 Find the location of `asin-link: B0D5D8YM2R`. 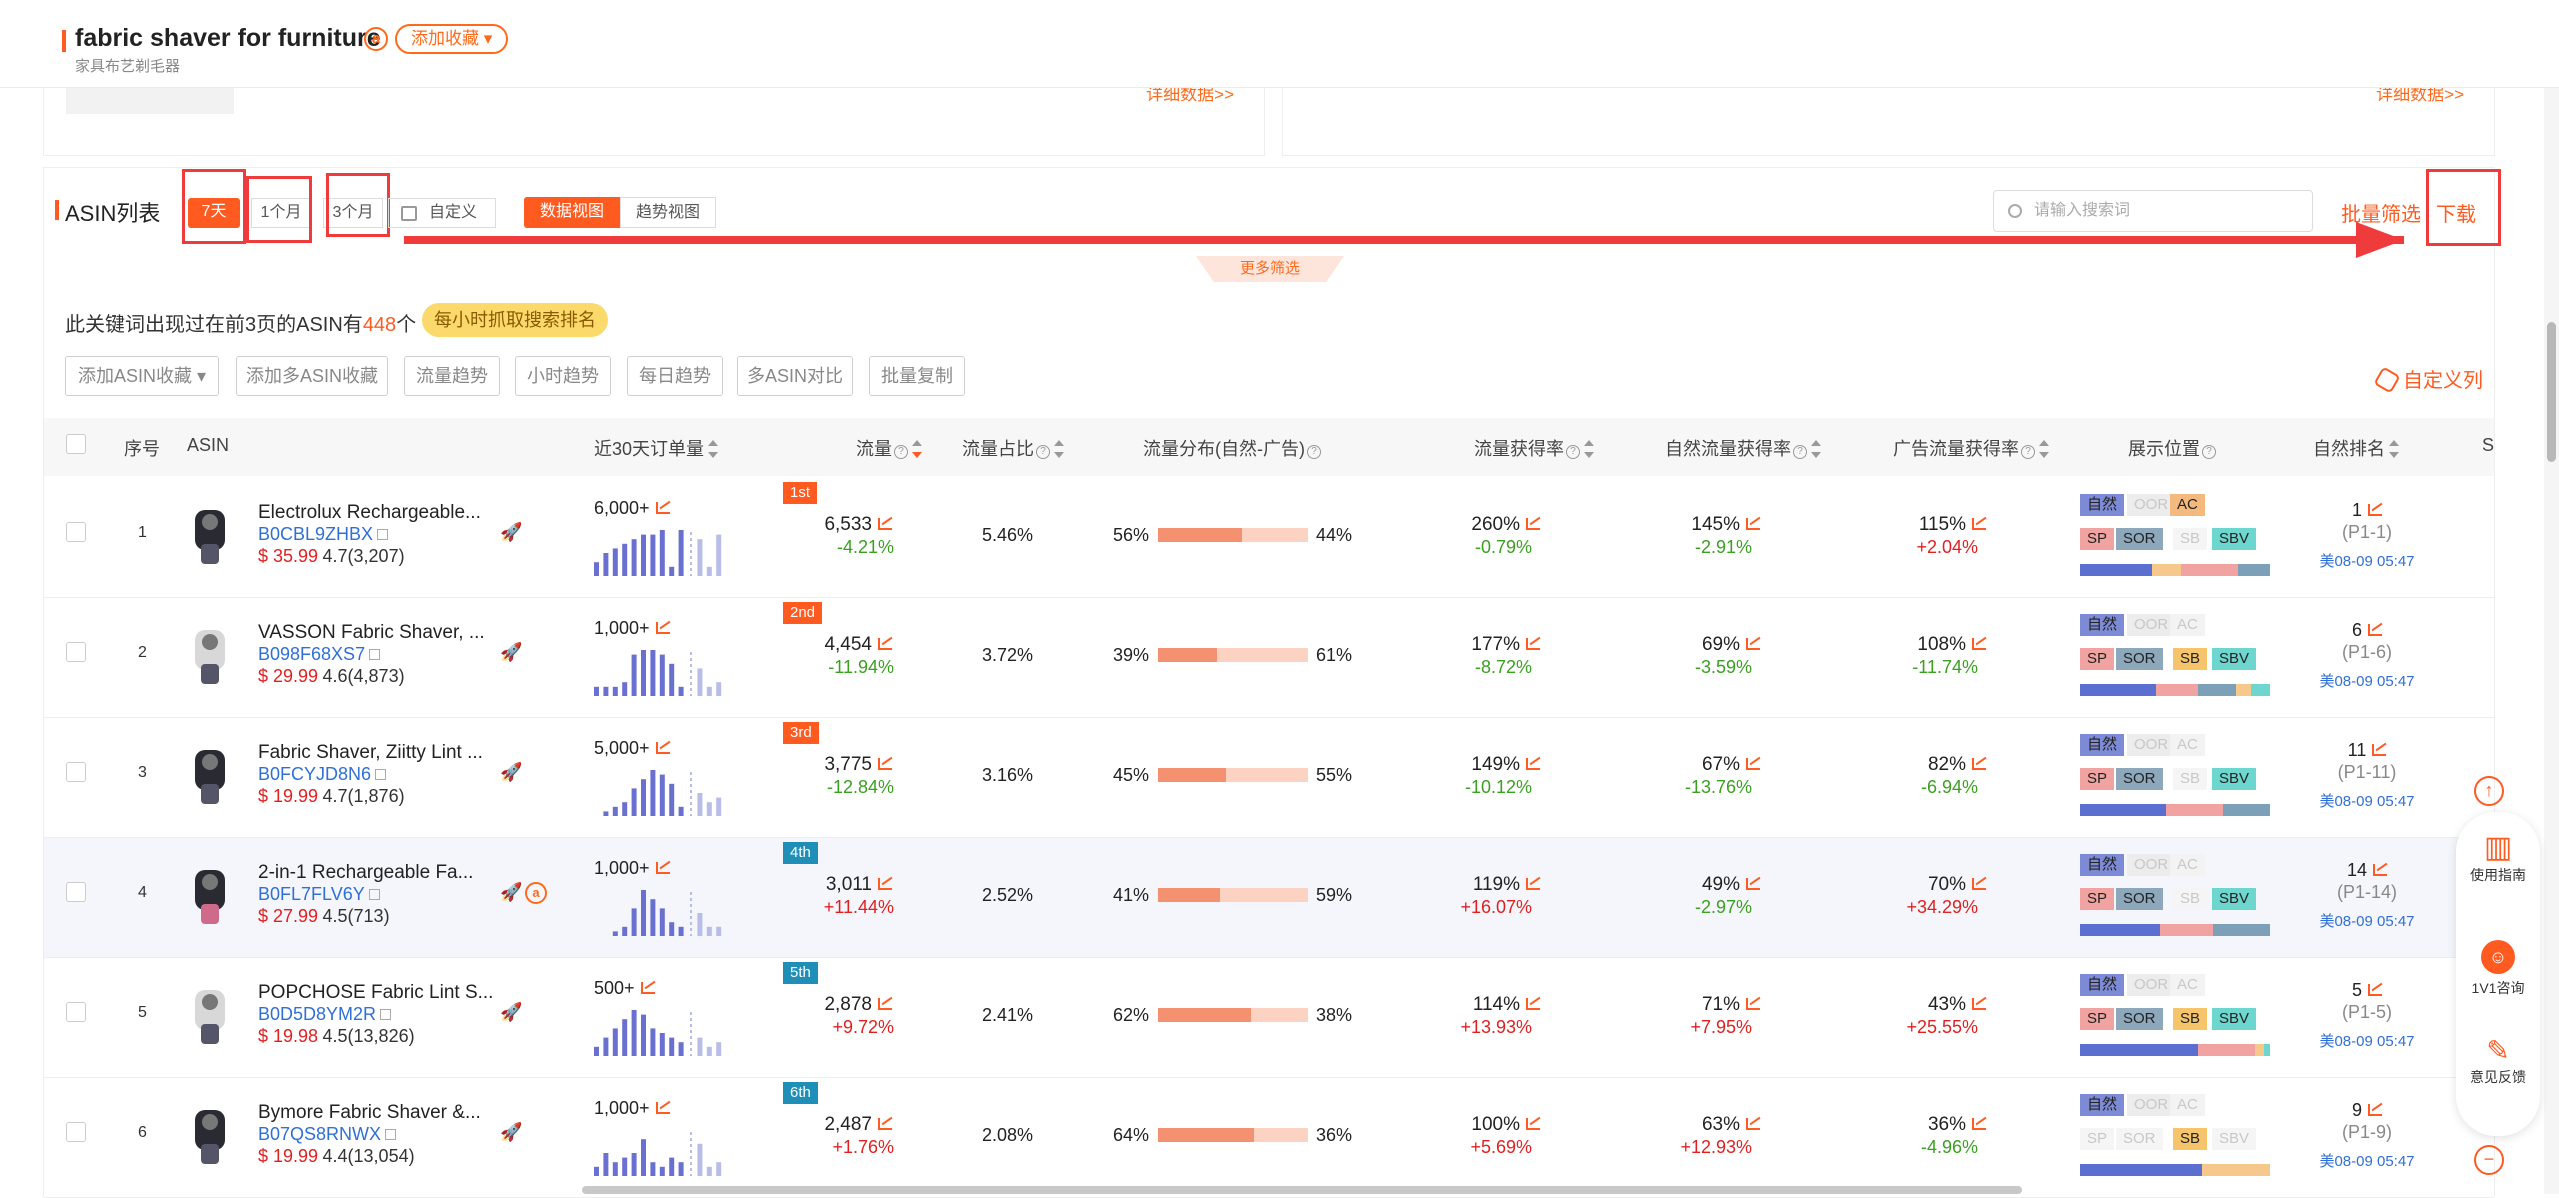

asin-link: B0D5D8YM2R is located at coordinates (325, 1014).